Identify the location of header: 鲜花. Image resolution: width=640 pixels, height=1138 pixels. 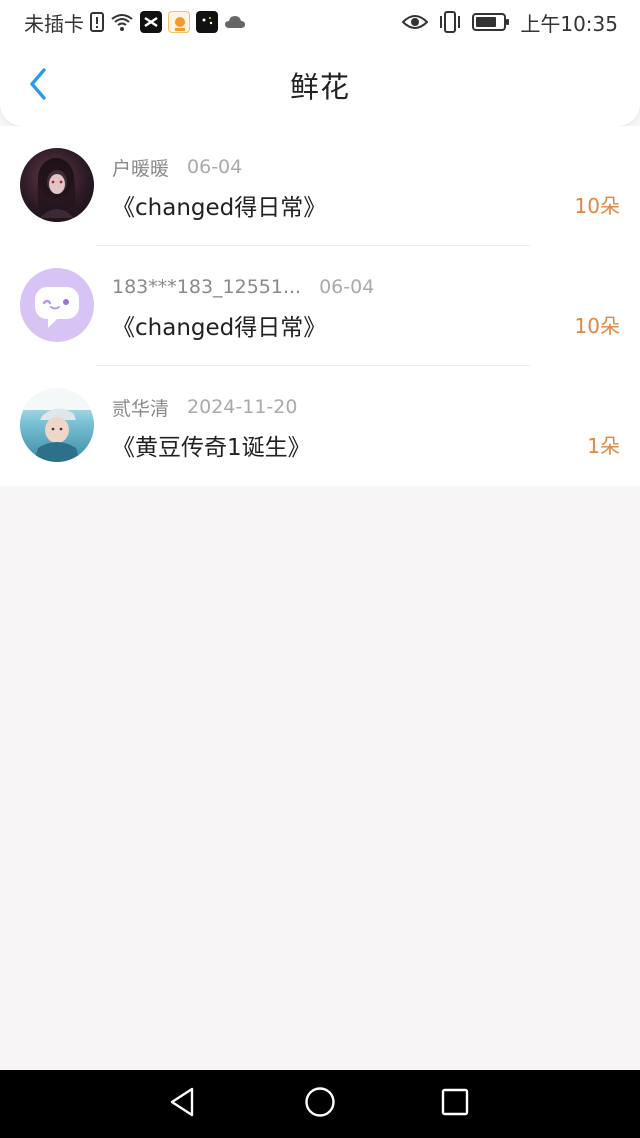
(320, 85).